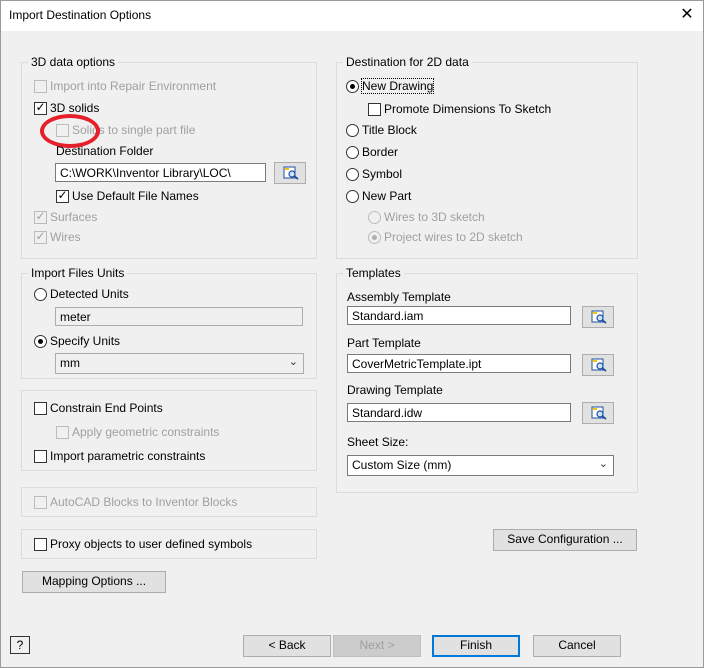  What do you see at coordinates (151, 544) in the screenshot?
I see `proxy-objects-label: Proxy objects to user defined symbols` at bounding box center [151, 544].